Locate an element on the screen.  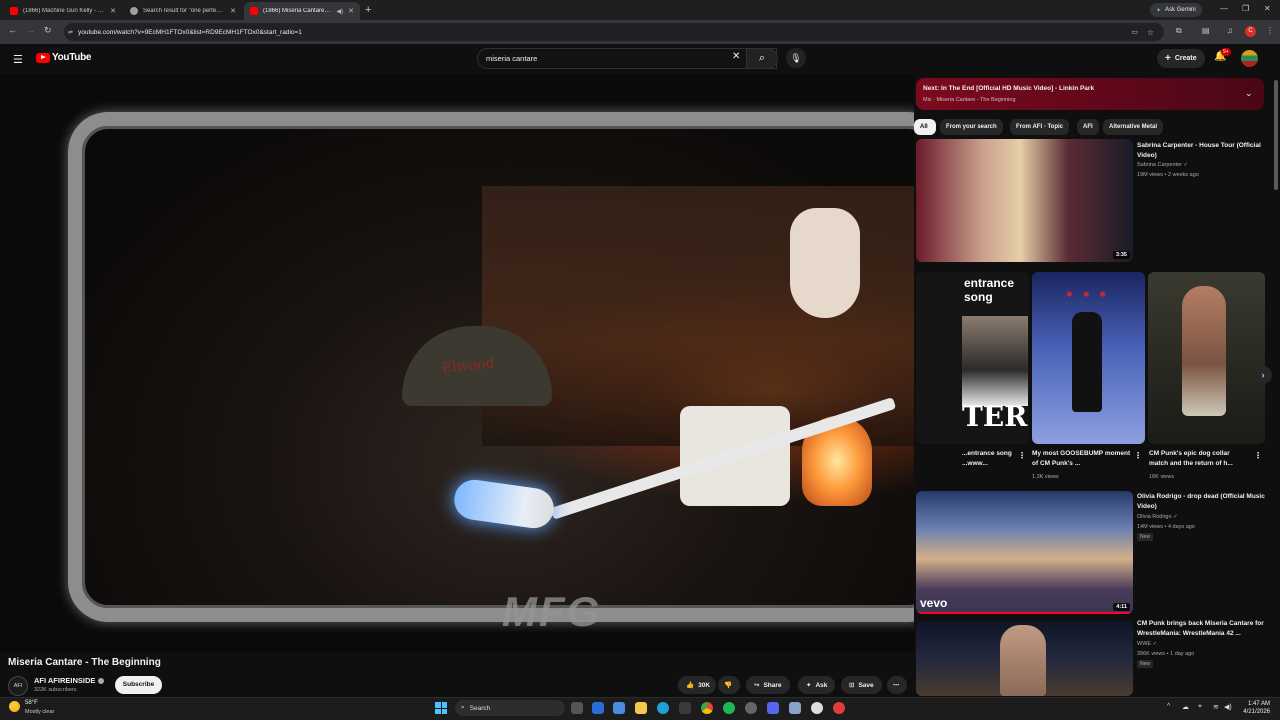
rec-channel-name: WWE ✓ is located at coordinates (1147, 644).